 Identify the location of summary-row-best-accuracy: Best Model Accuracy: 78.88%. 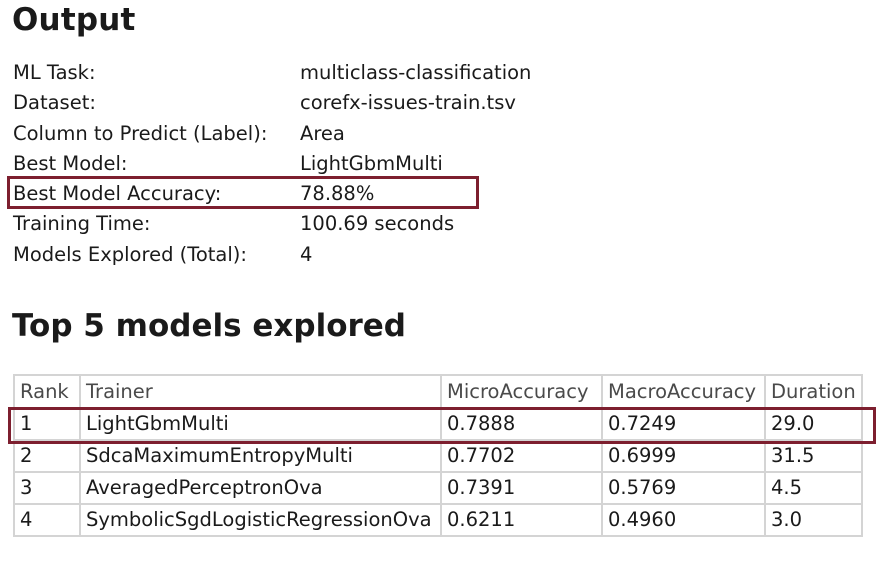
(293, 194).